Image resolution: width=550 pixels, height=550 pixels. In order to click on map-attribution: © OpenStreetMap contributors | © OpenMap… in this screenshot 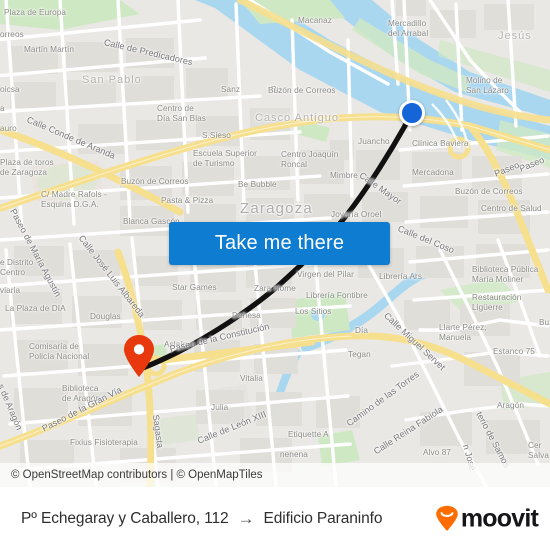, I will do `click(275, 475)`.